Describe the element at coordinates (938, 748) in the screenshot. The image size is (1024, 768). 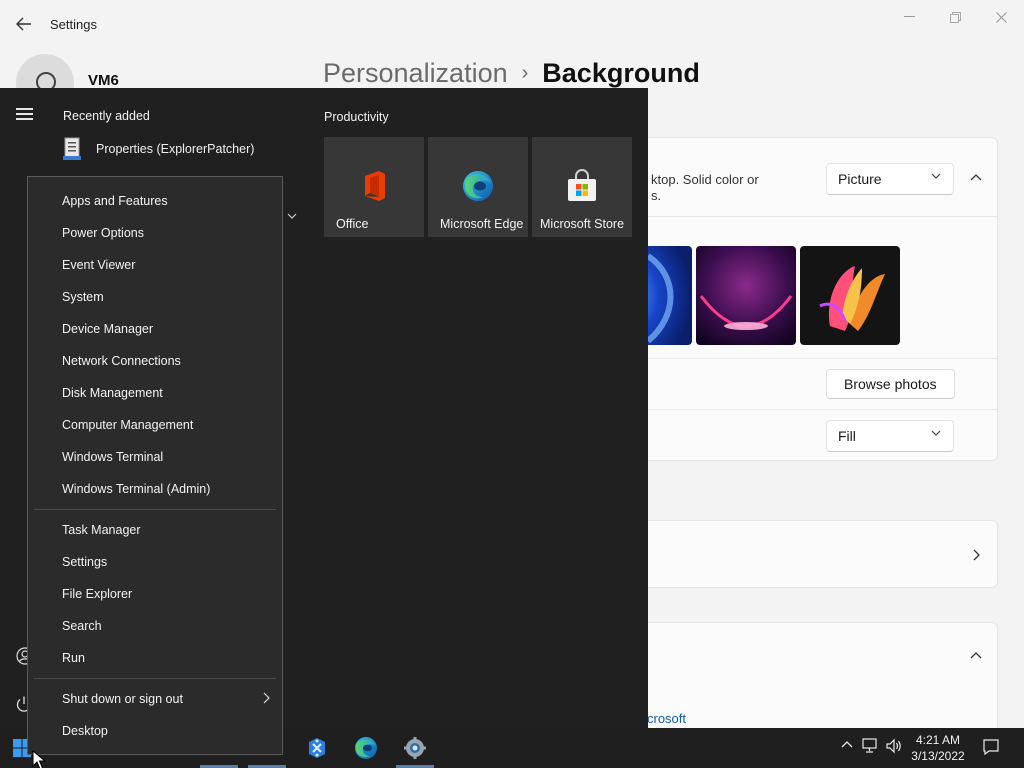
I see `clock: 4:21 AM 3/13/2022` at that location.